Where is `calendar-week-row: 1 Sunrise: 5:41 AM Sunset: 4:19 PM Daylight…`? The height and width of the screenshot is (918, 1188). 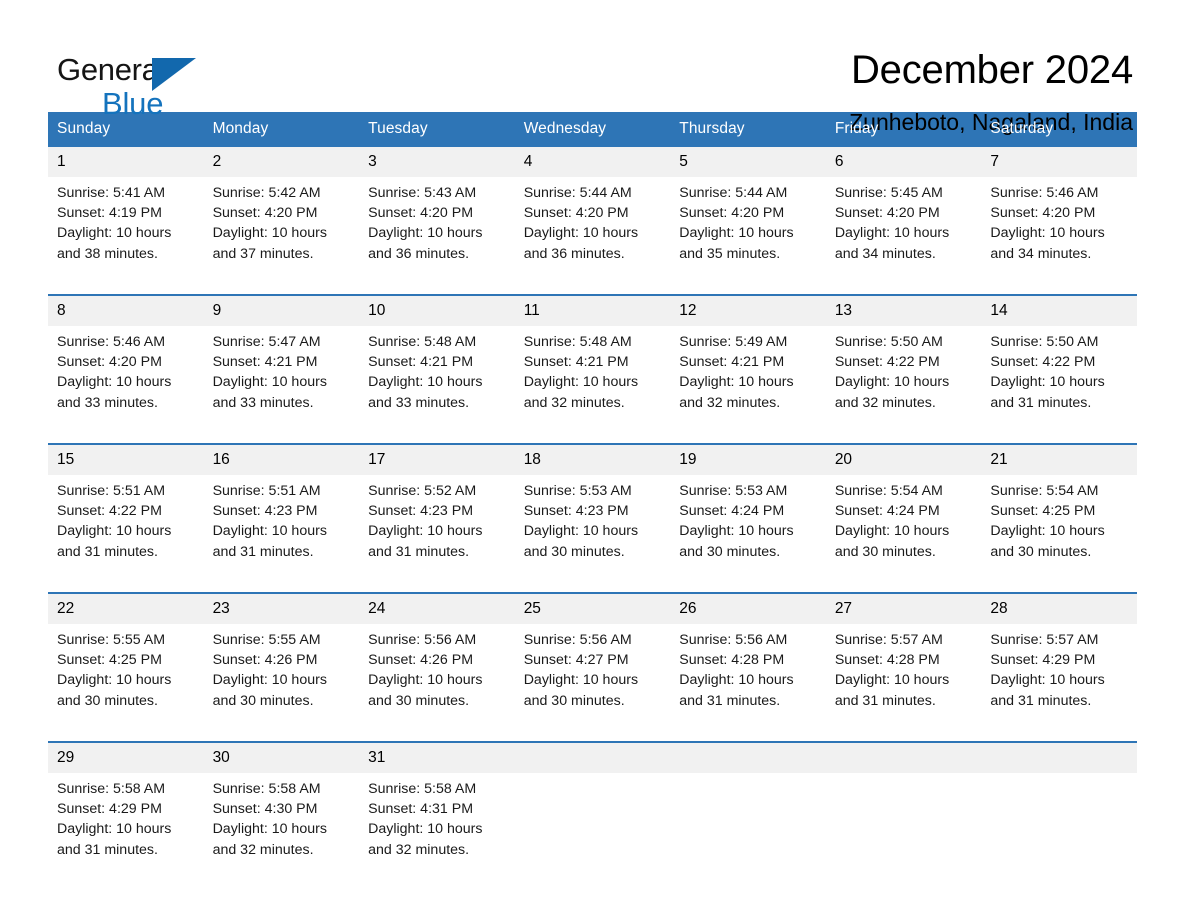 calendar-week-row: 1 Sunrise: 5:41 AM Sunset: 4:19 PM Daylight… is located at coordinates (592, 212).